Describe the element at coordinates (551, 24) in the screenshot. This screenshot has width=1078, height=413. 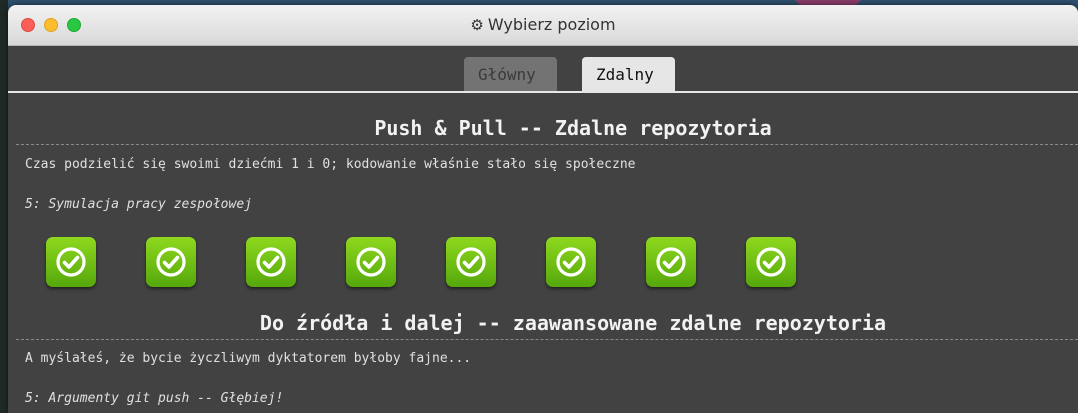
I see `window-title: Wybierz poziom` at that location.